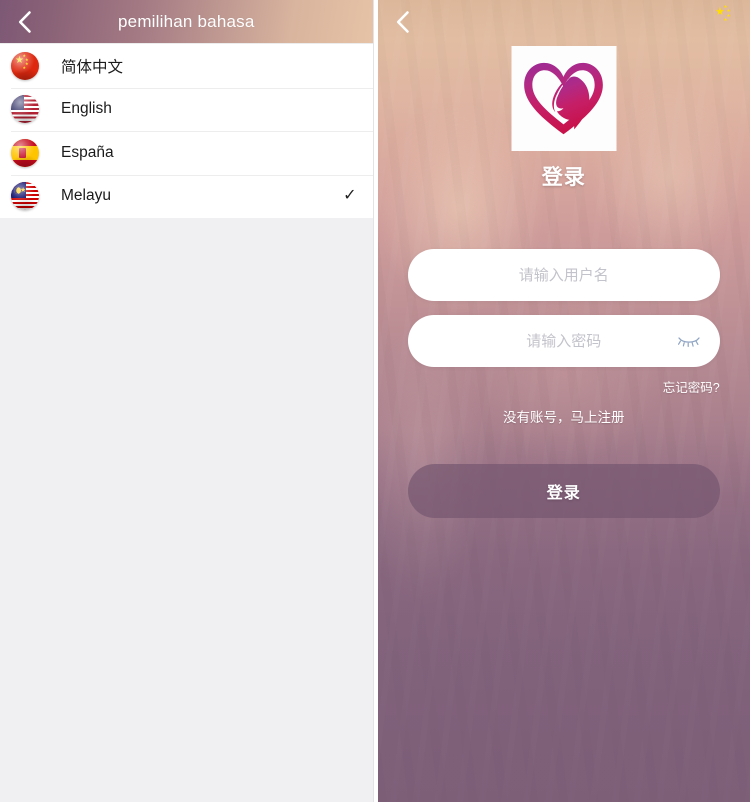  I want to click on list-item: España, so click(186, 153).